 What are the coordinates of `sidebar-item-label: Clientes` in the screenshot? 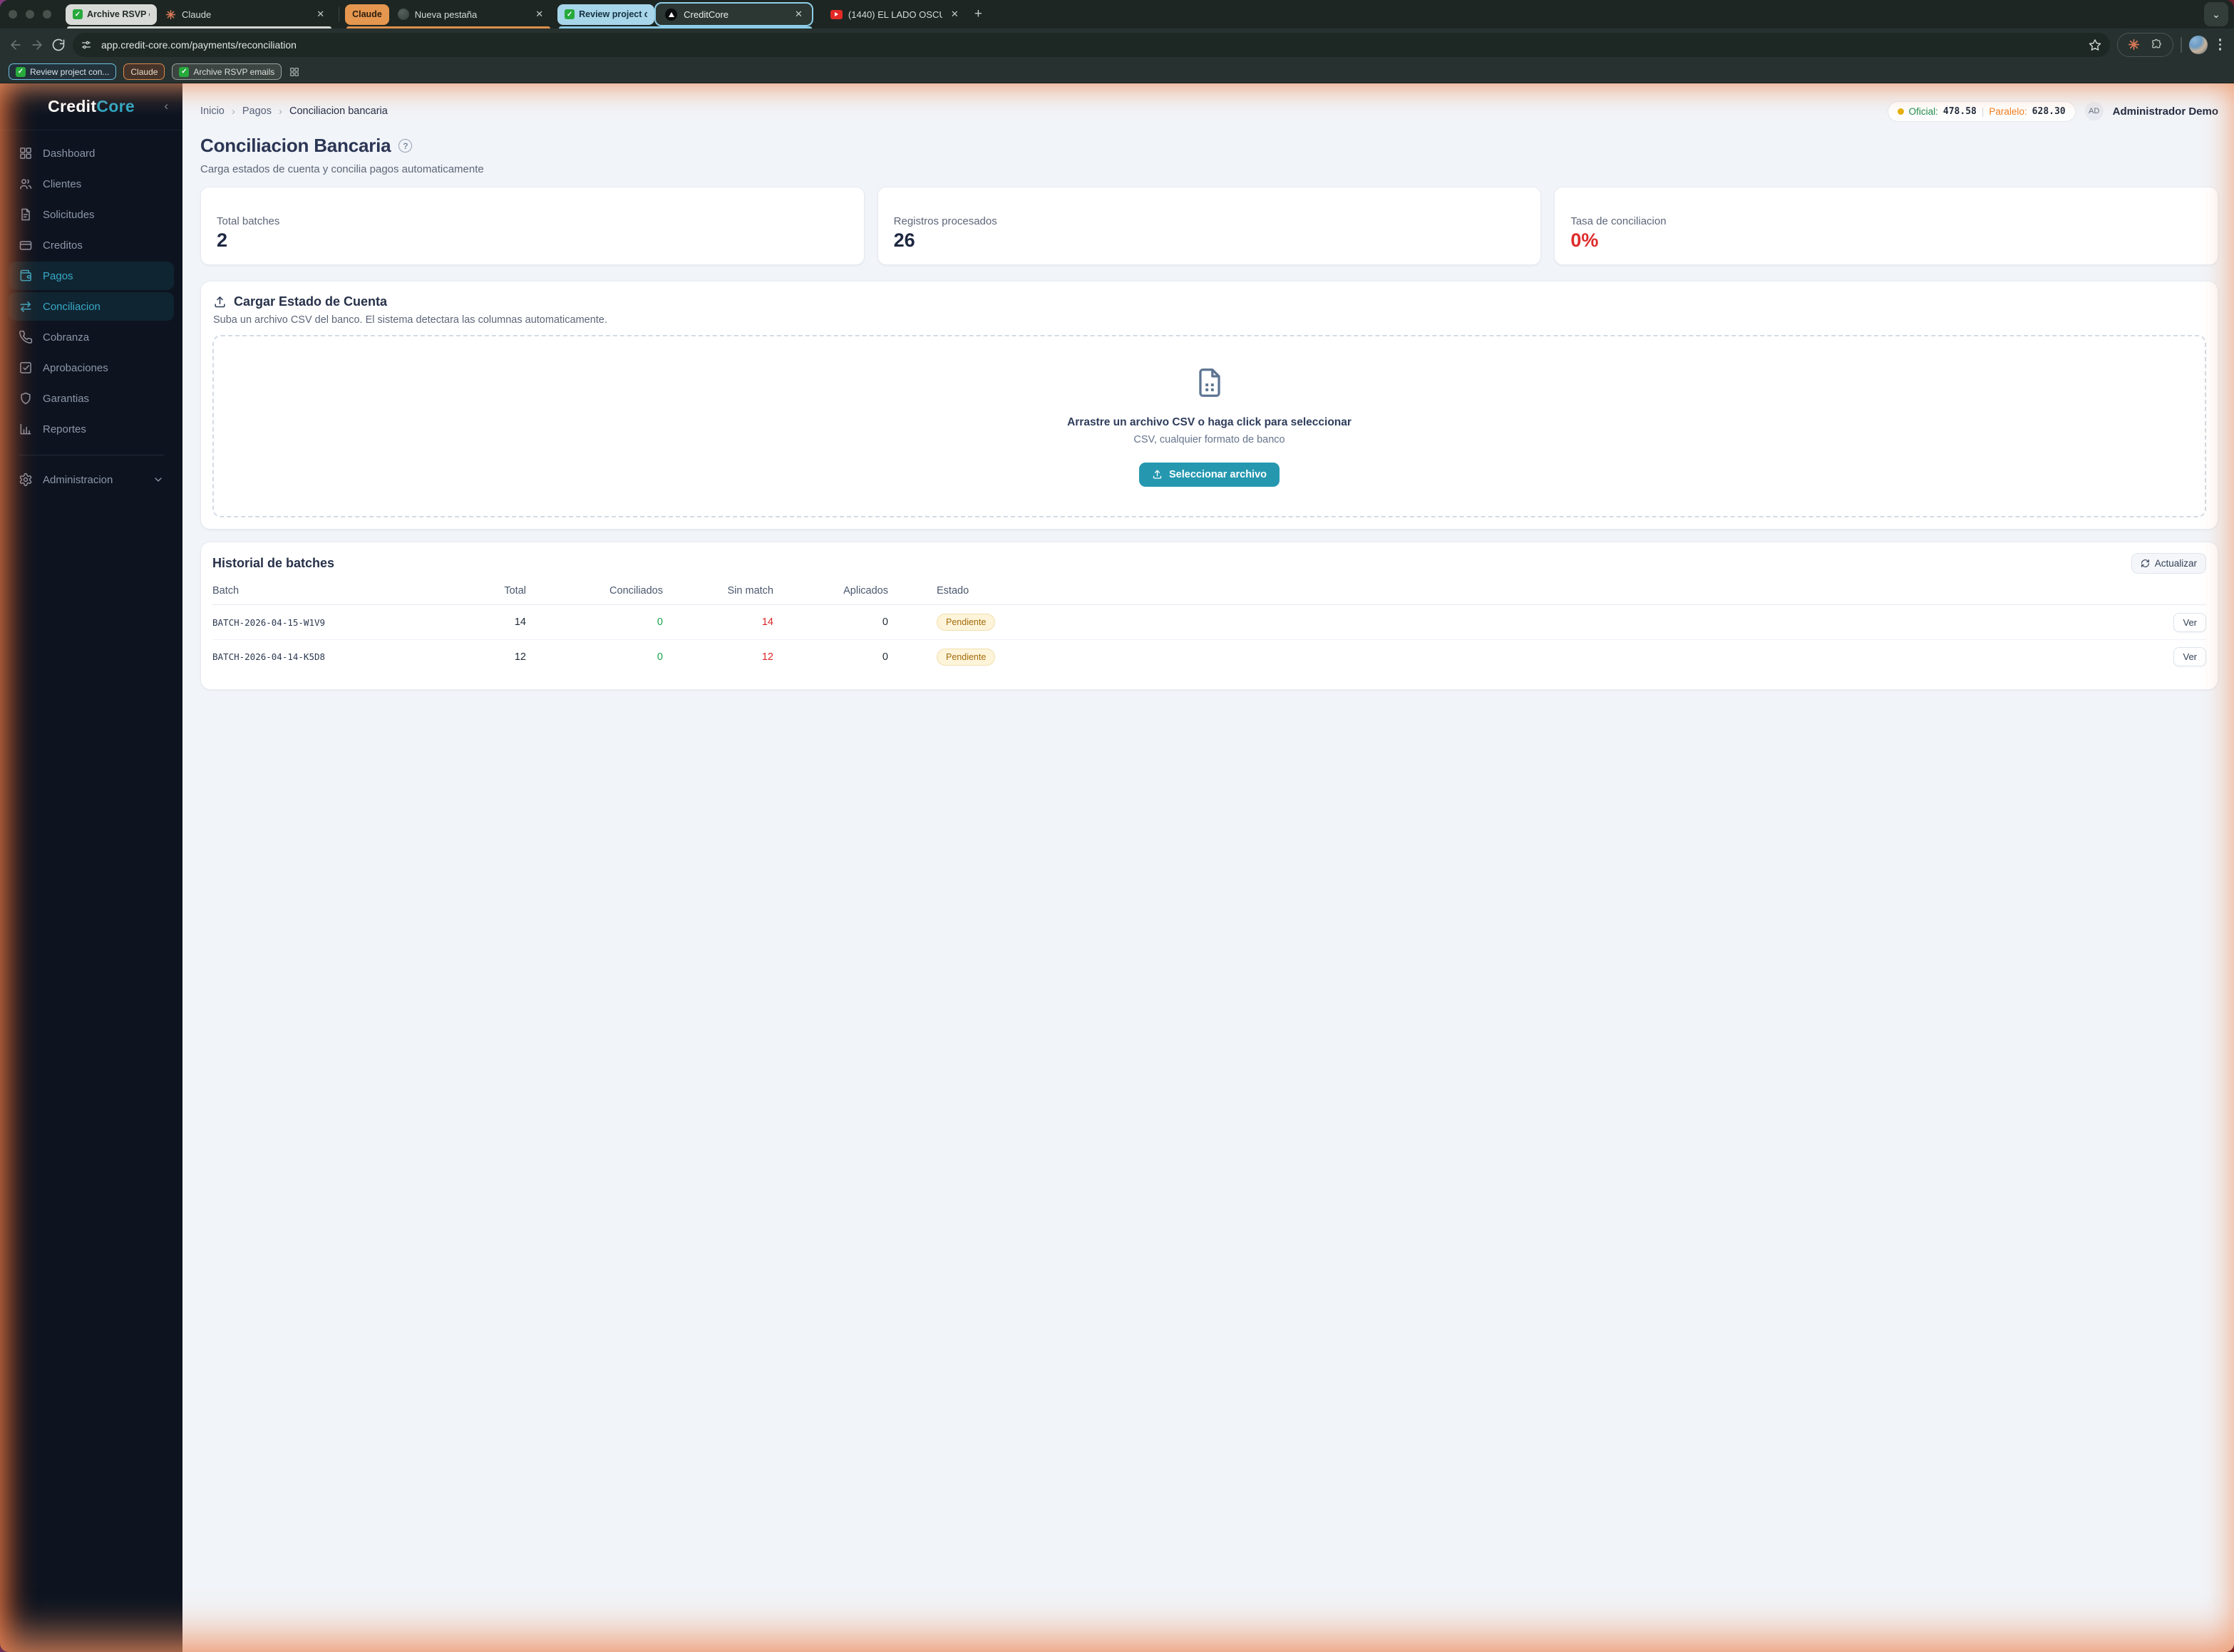 It's located at (62, 183).